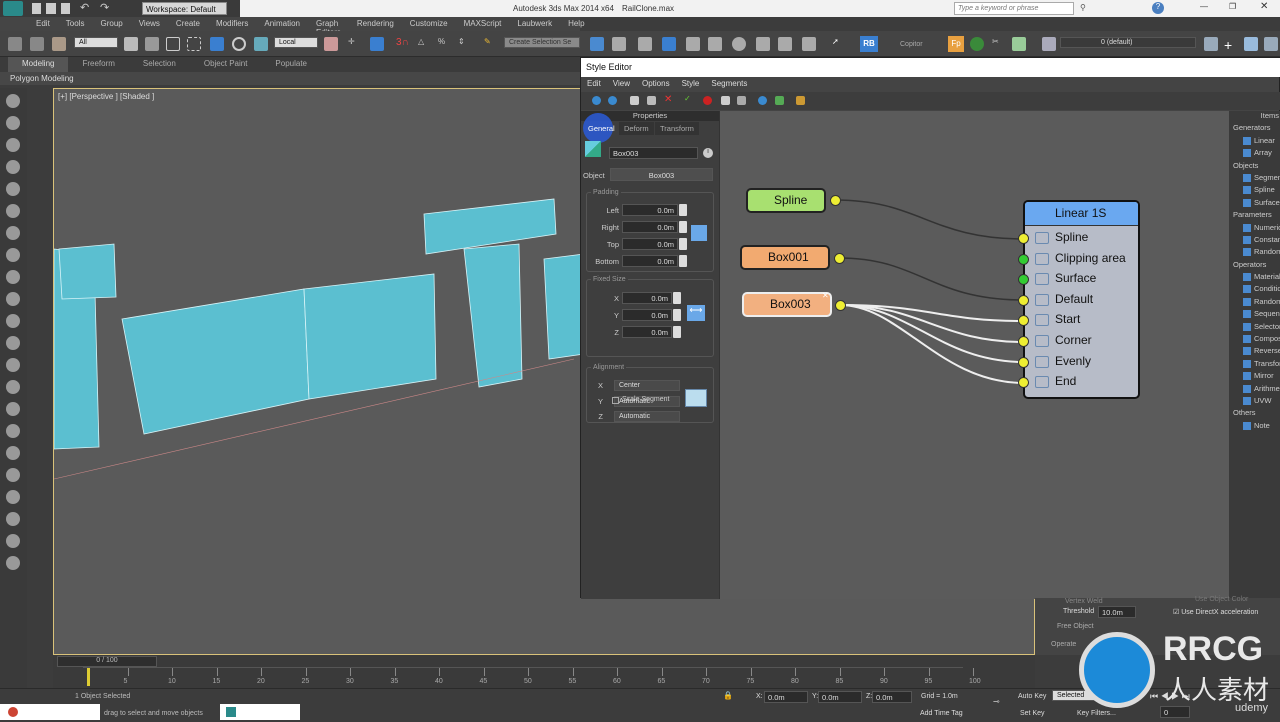 The image size is (1280, 722). What do you see at coordinates (892, 697) in the screenshot?
I see `z-coordinate-field: 0.0m` at bounding box center [892, 697].